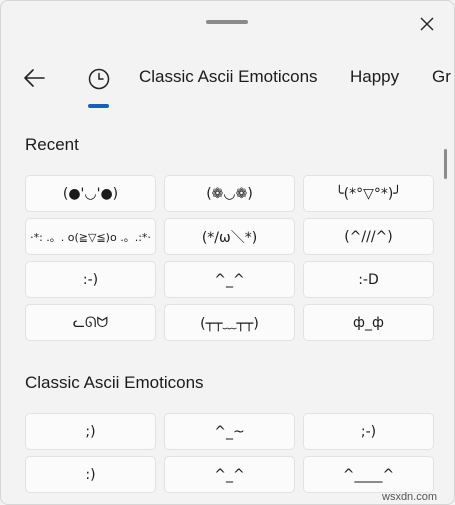  I want to click on emoticon-cell: ╰(*°▽°*)╯, so click(368, 193).